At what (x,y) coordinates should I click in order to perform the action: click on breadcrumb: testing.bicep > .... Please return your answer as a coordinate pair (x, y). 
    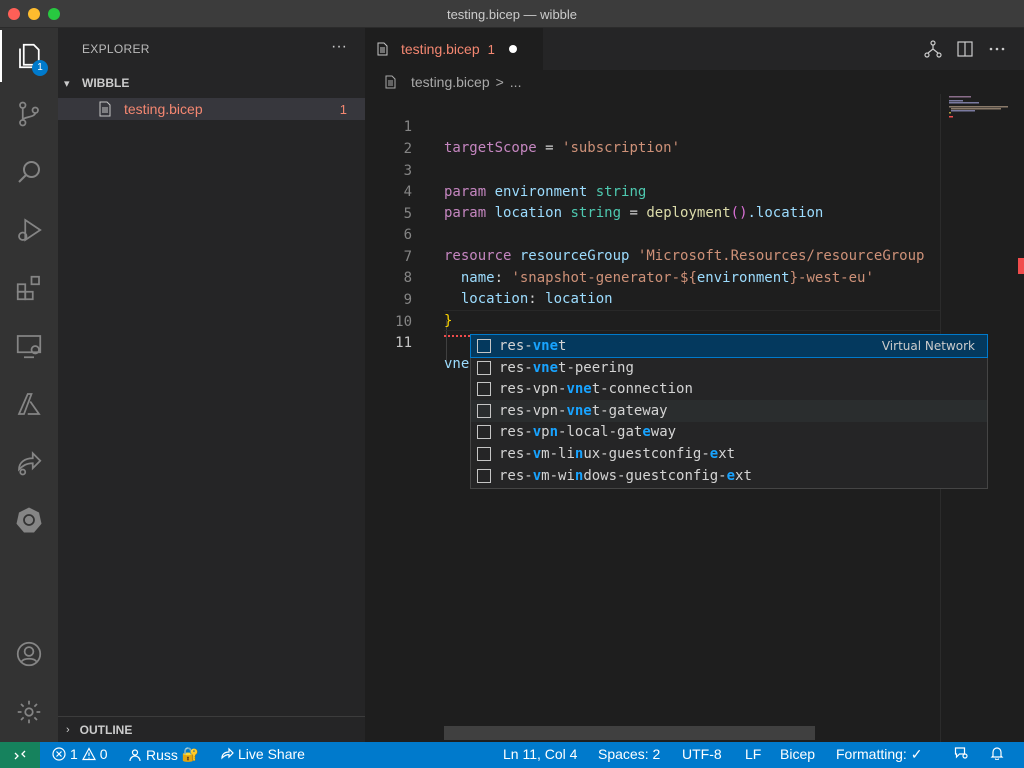
    Looking at the image, I should click on (694, 82).